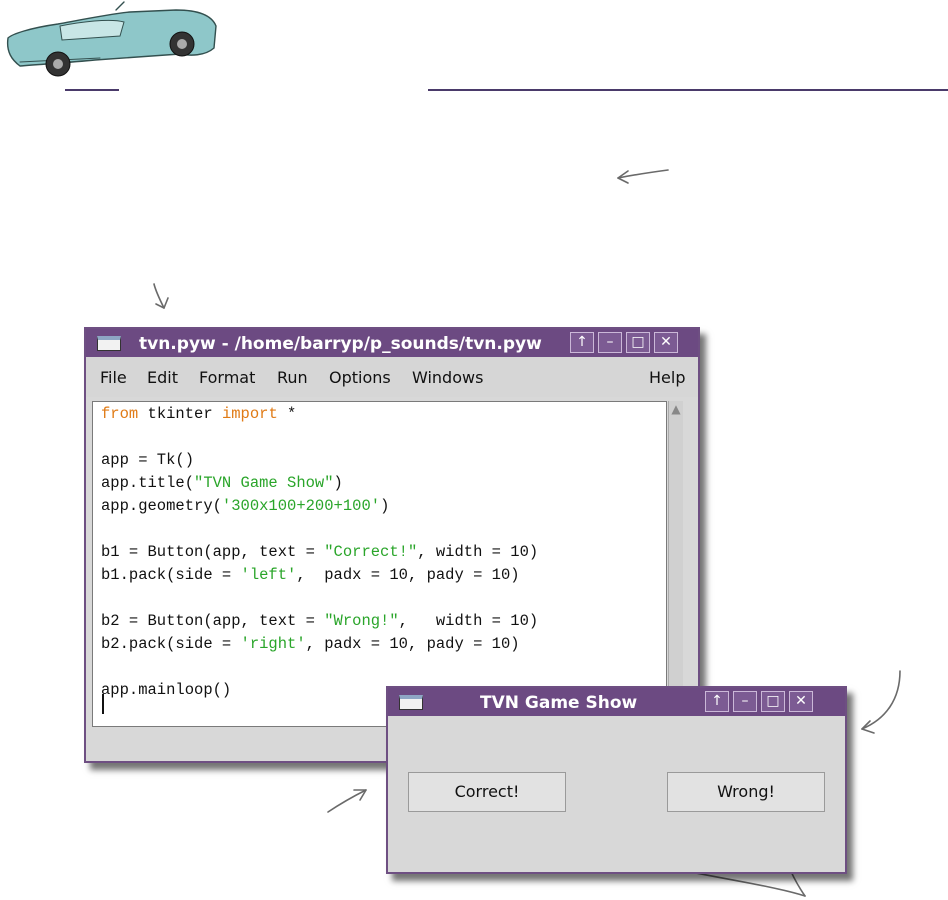 The image size is (948, 900). Describe the element at coordinates (273, 644) in the screenshot. I see `code-string: 'right'` at that location.